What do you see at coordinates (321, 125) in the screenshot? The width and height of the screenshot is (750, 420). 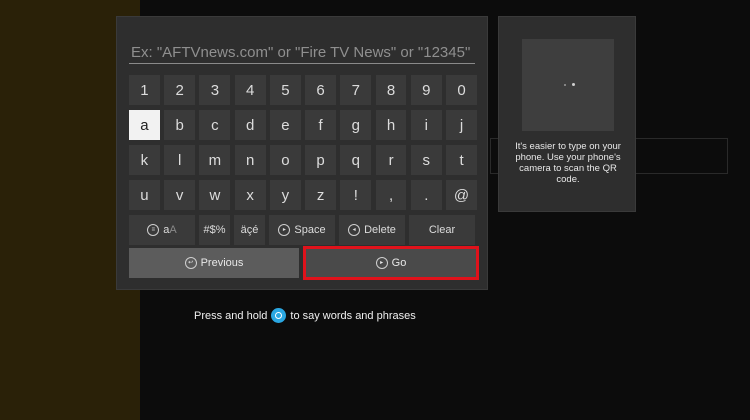 I see `key: f` at bounding box center [321, 125].